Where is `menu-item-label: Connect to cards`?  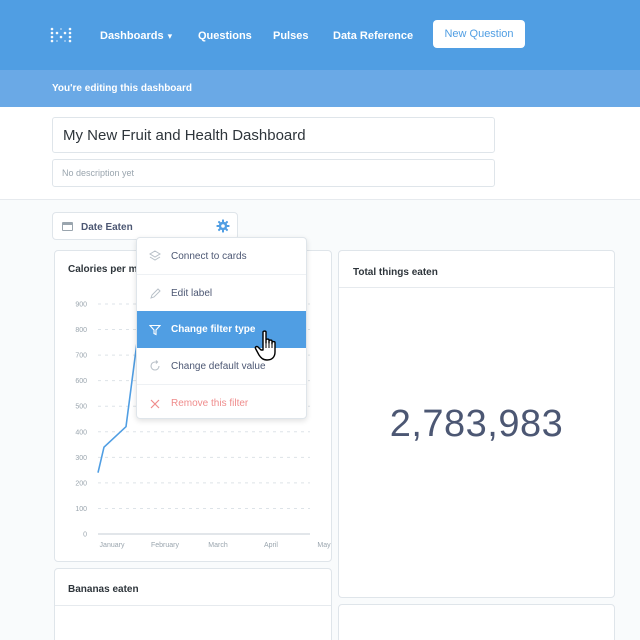 menu-item-label: Connect to cards is located at coordinates (209, 256).